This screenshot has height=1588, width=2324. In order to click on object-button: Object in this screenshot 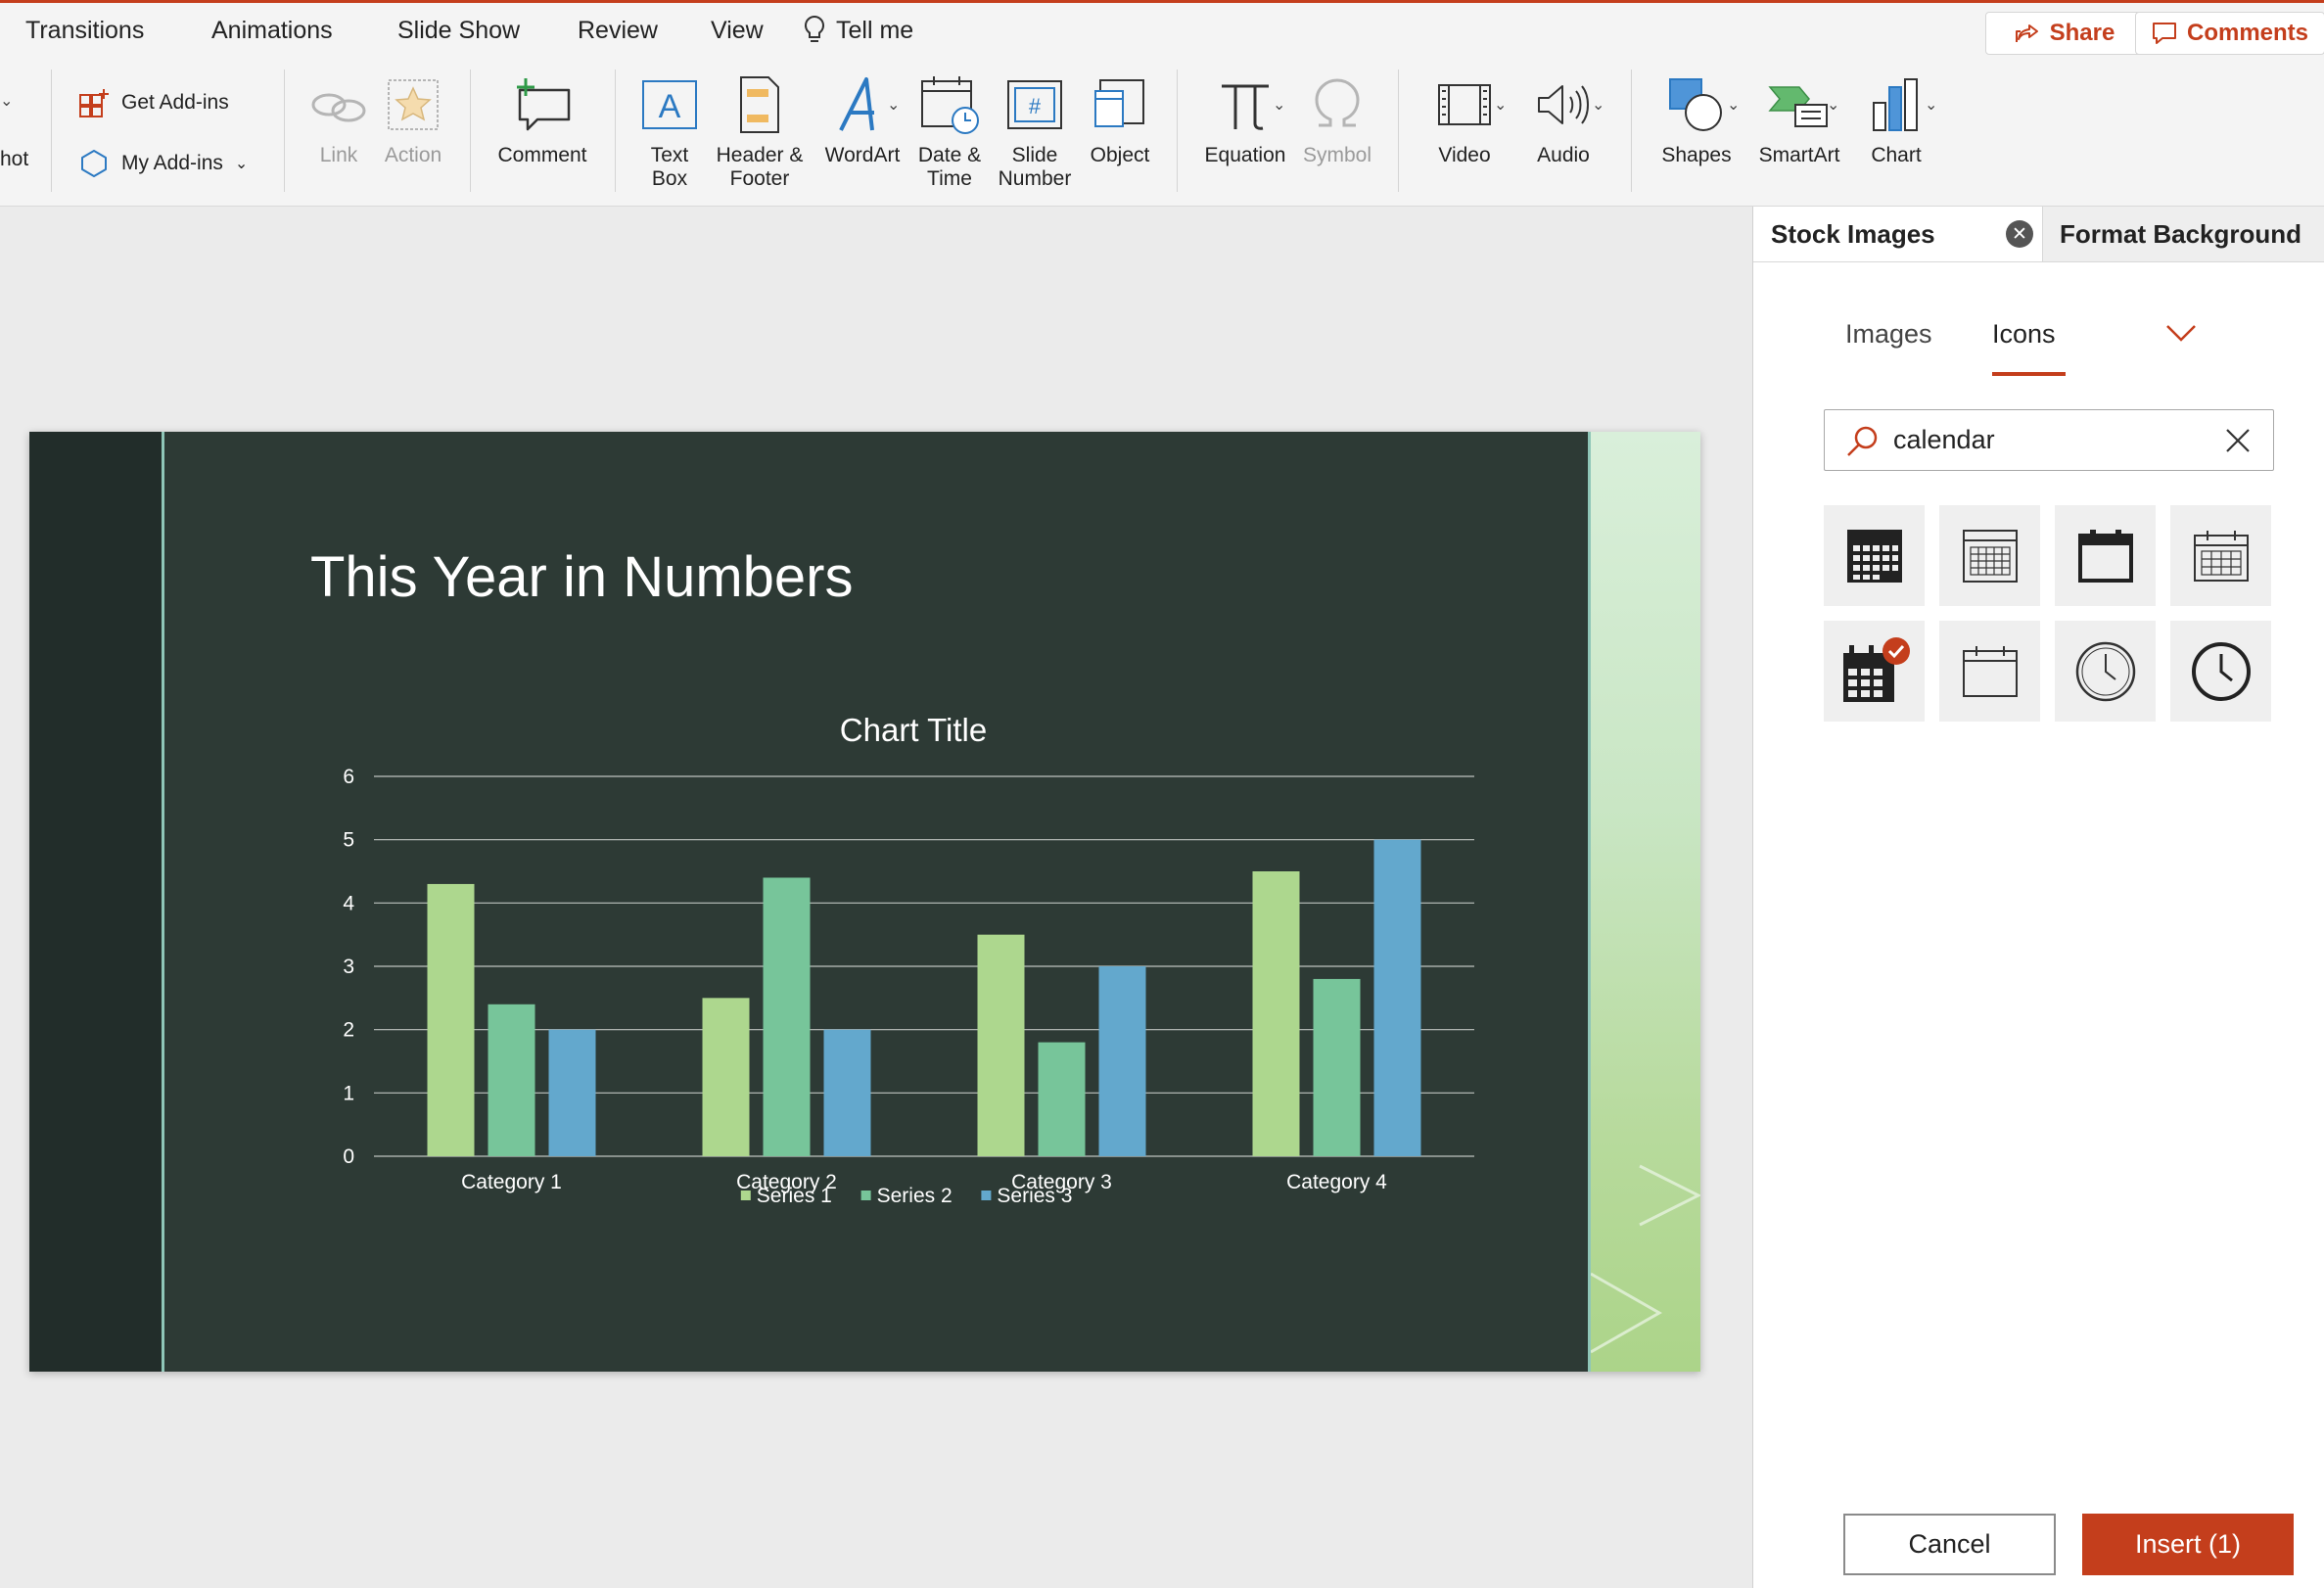, I will do `click(1120, 119)`.